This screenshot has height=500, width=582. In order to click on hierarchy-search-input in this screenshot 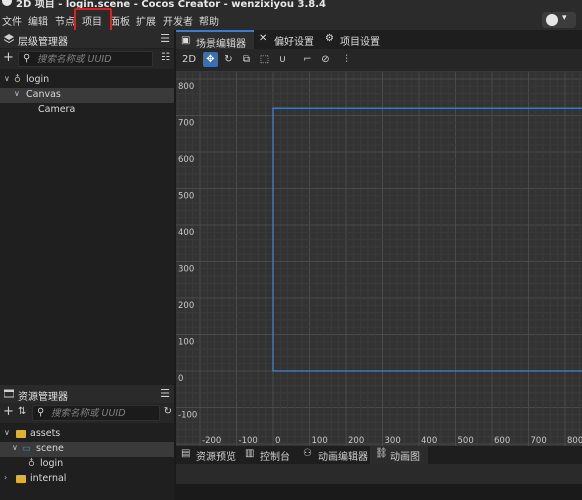, I will do `click(97, 59)`.